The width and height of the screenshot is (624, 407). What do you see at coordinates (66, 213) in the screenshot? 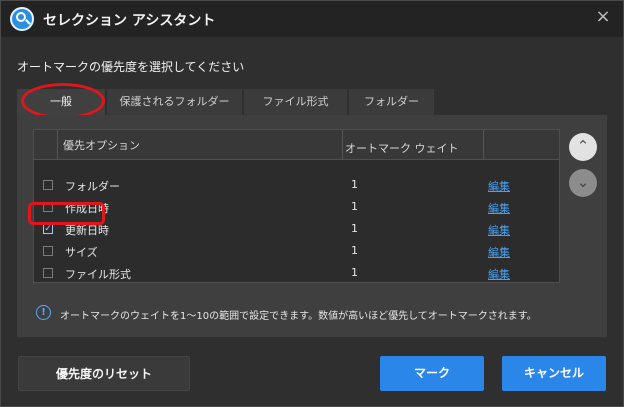
I see `row-highlight-box` at bounding box center [66, 213].